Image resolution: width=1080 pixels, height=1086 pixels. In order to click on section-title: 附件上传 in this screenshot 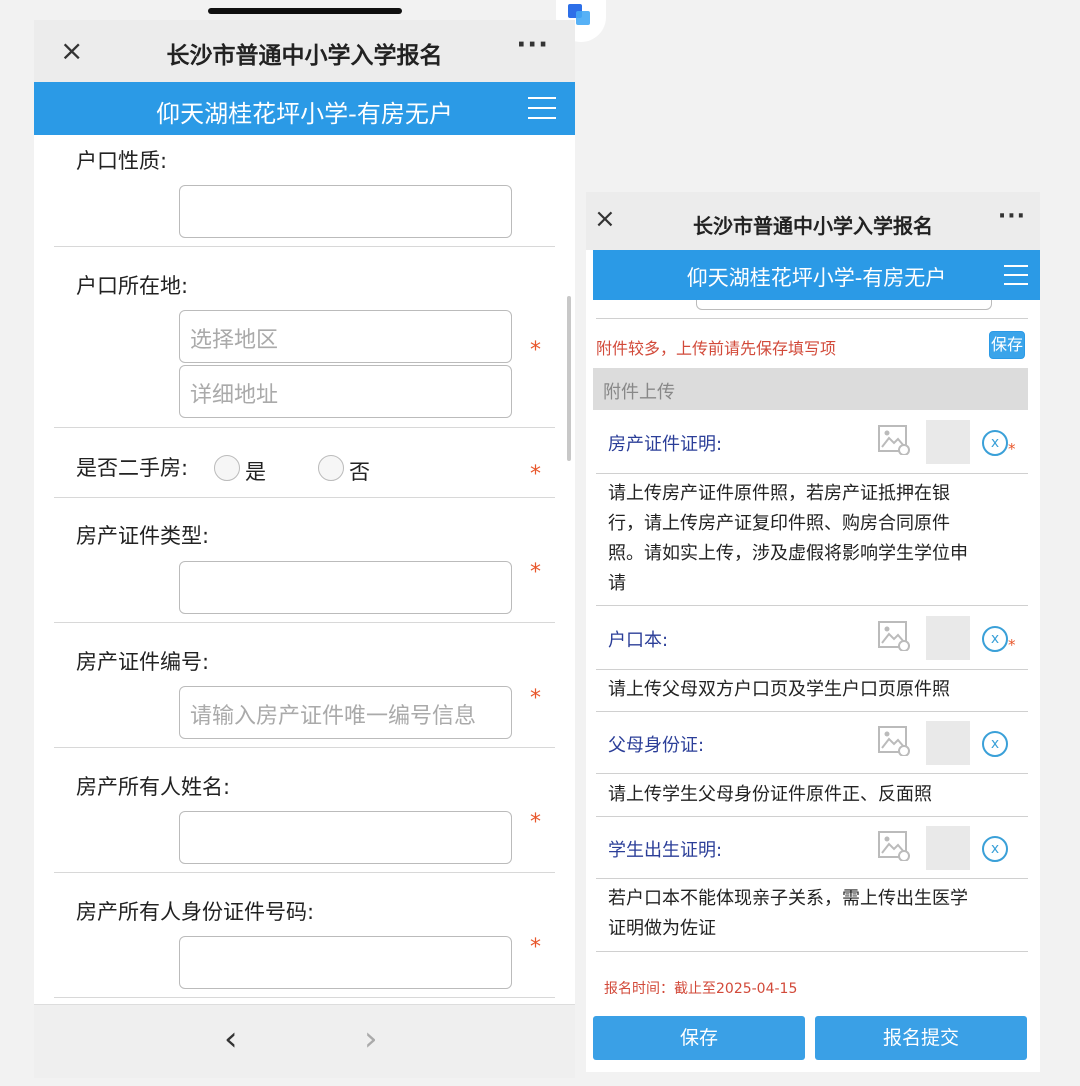, I will do `click(639, 392)`.